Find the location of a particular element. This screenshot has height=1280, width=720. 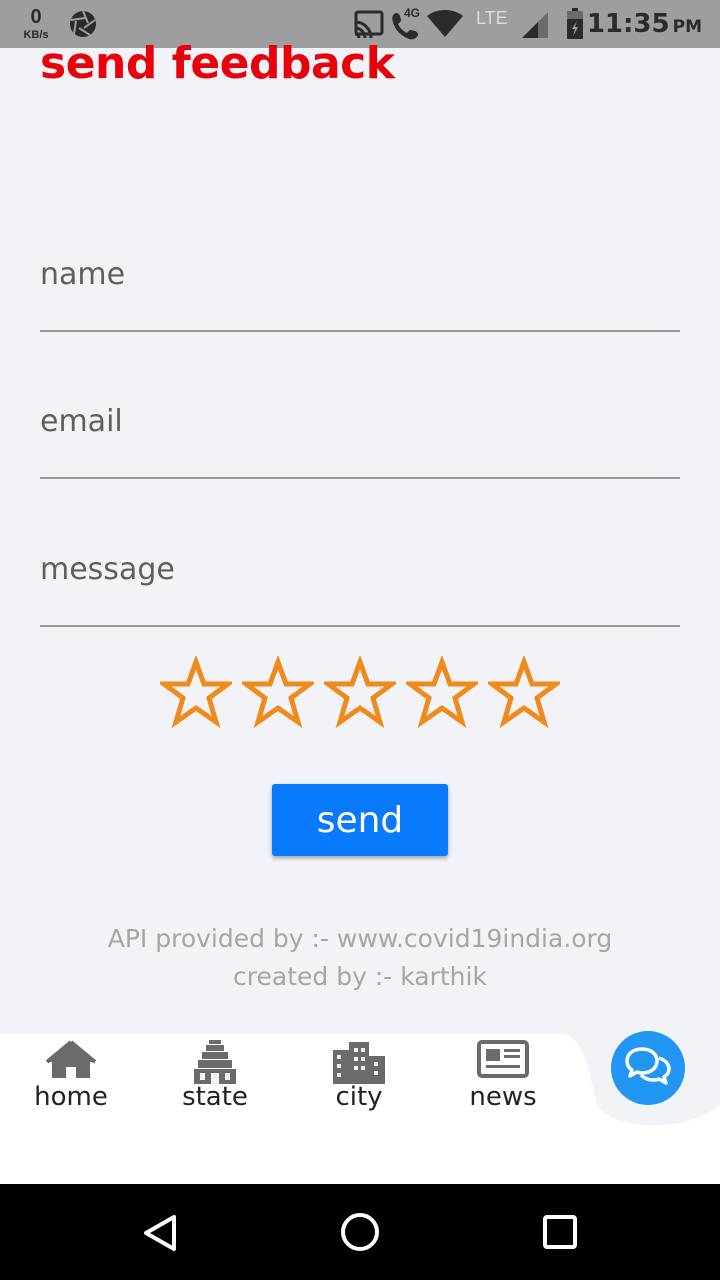

city-icon is located at coordinates (359, 1063).